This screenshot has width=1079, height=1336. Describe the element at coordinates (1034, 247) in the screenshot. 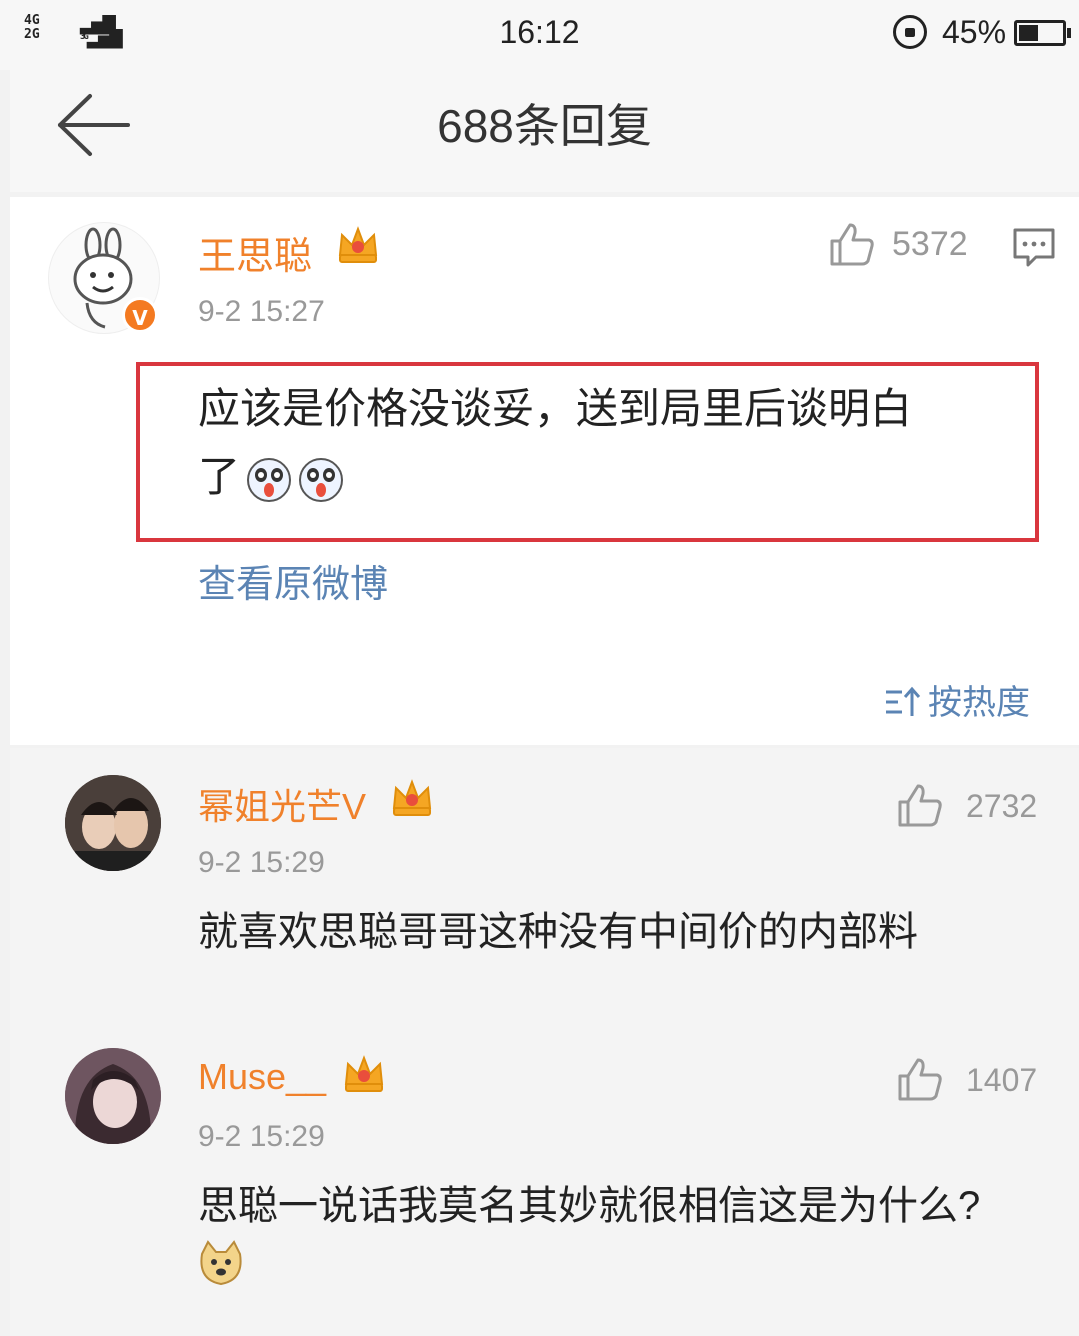

I see `comment-icon` at that location.